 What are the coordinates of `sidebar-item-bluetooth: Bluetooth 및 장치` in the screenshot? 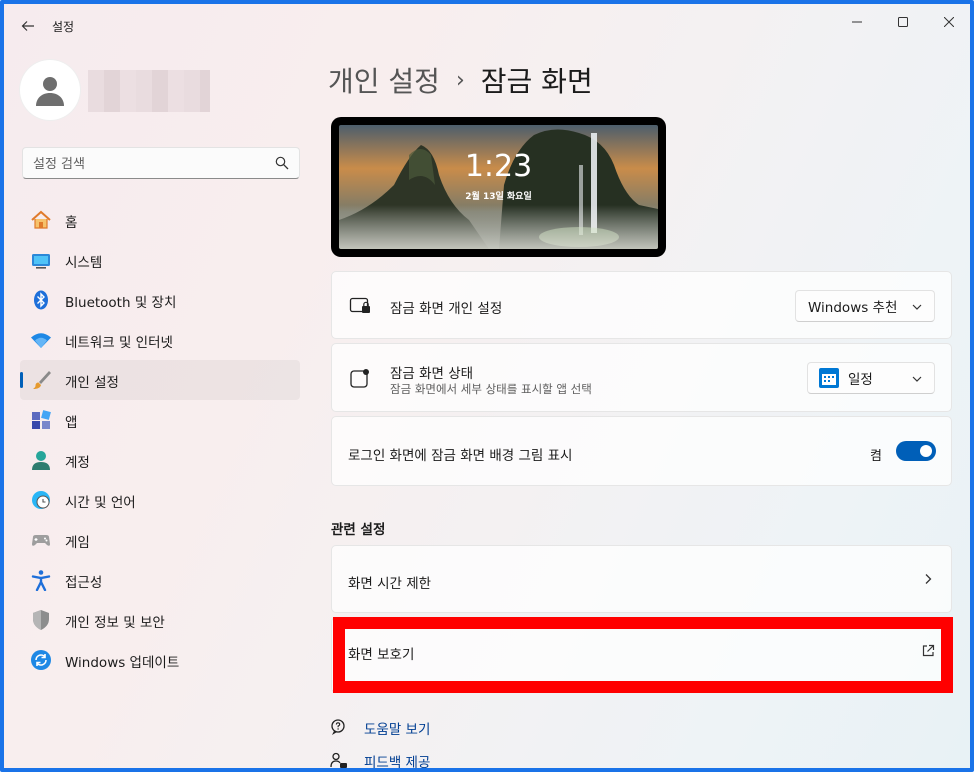 It's located at (160, 300).